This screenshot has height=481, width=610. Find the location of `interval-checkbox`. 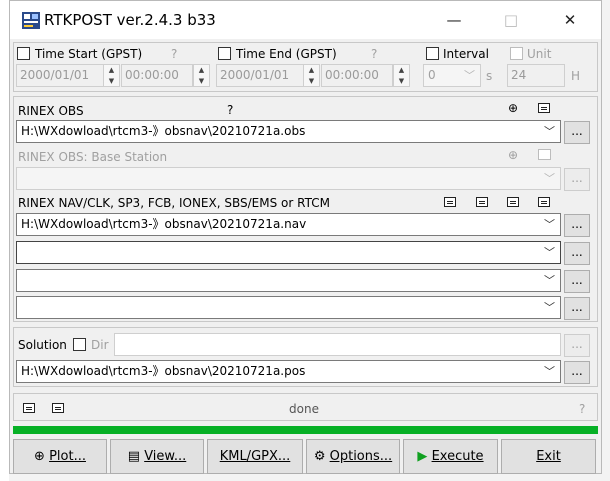

interval-checkbox is located at coordinates (432, 53).